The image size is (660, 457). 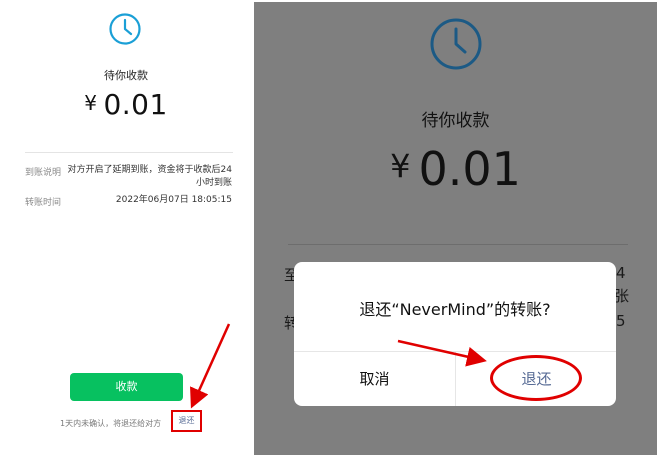 What do you see at coordinates (442, 353) in the screenshot?
I see `red-arrow-right` at bounding box center [442, 353].